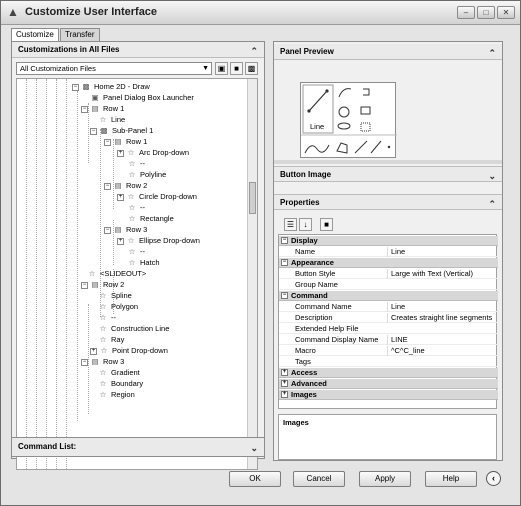  I want to click on button-image-header: Button Image ⌄, so click(388, 174).